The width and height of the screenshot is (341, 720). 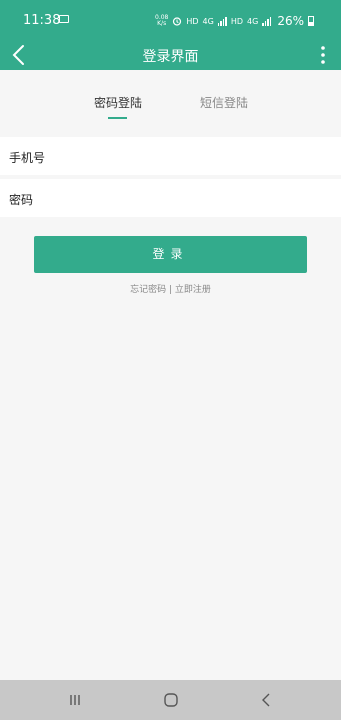 I want to click on status-indicators: 0.08 K/s HD 4G HD 4G 26%, so click(x=234, y=21).